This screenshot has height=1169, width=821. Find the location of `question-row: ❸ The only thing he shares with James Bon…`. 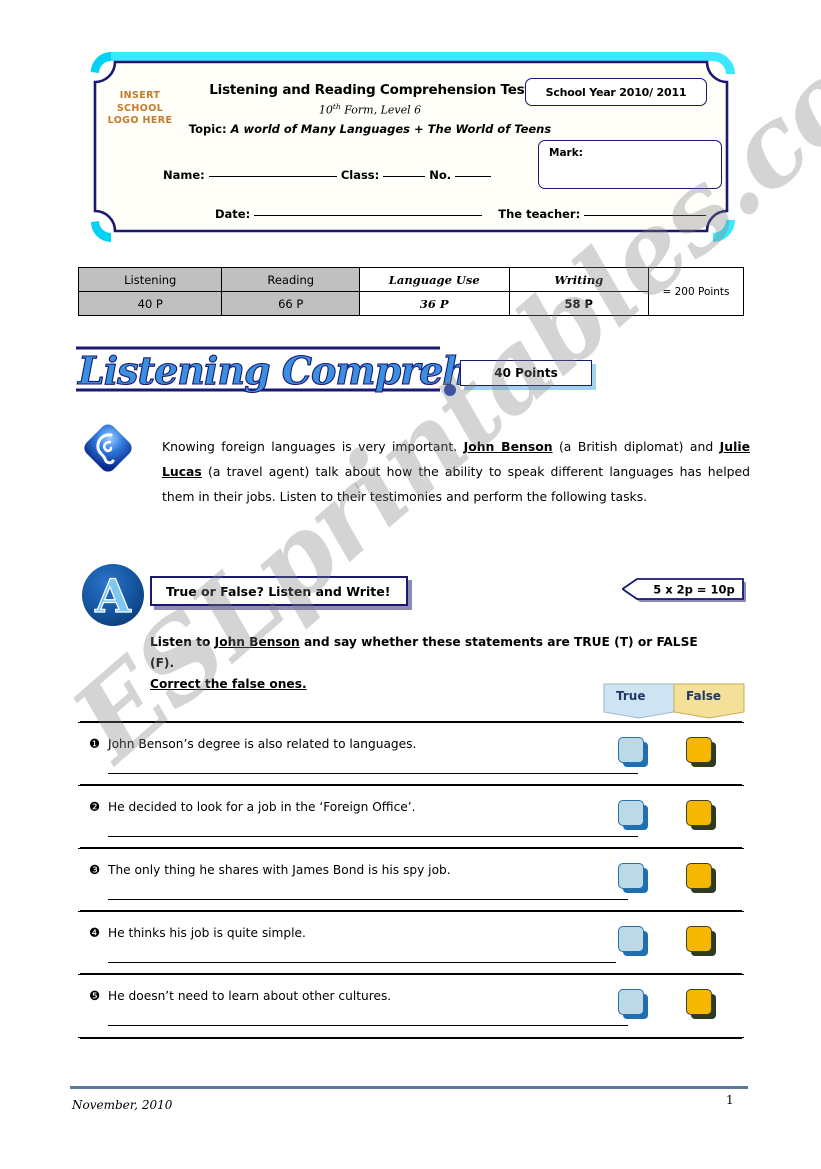

question-row: ❸ The only thing he shares with James Bon… is located at coordinates (411, 879).